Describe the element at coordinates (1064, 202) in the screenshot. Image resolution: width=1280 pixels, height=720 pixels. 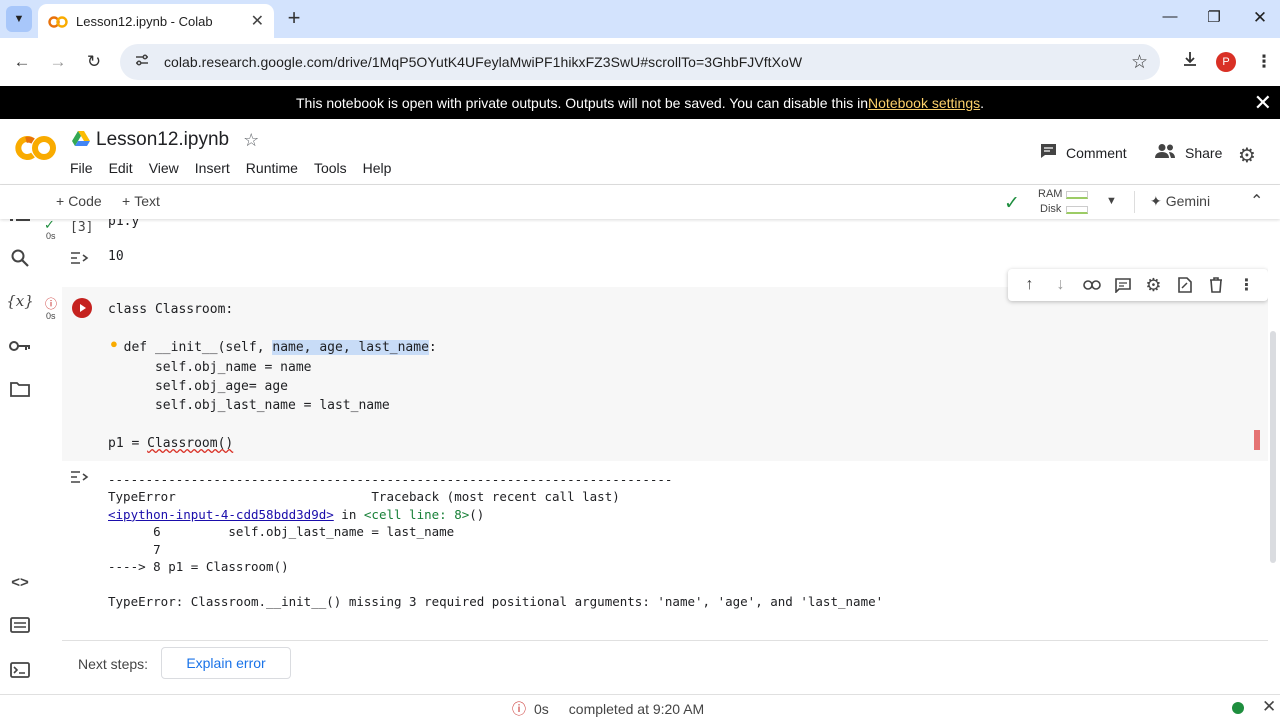
I see `resources-indicator: ✓ RAM Disk ▼` at that location.